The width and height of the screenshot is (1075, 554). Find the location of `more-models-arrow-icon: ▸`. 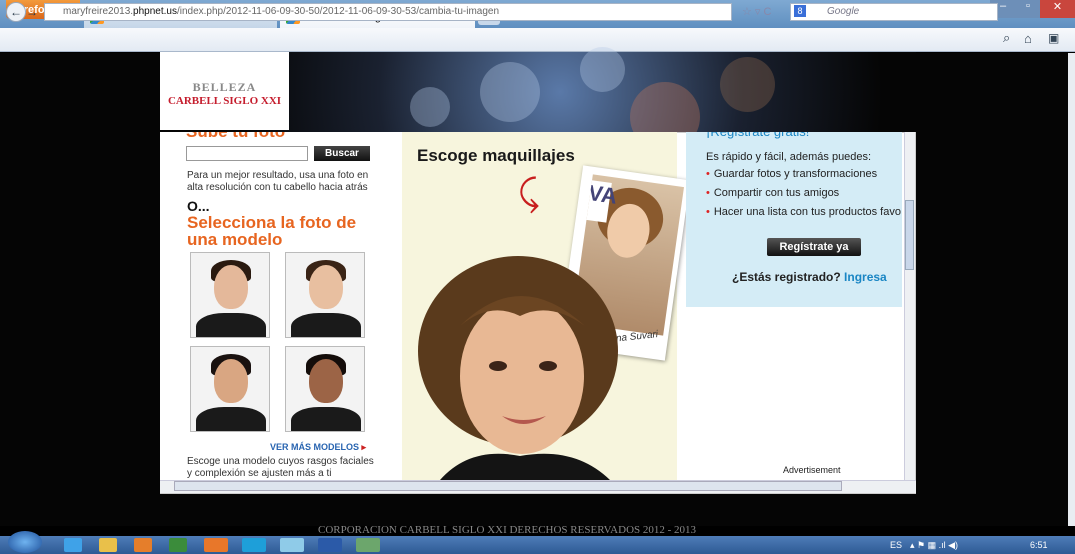

more-models-arrow-icon: ▸ is located at coordinates (364, 447).